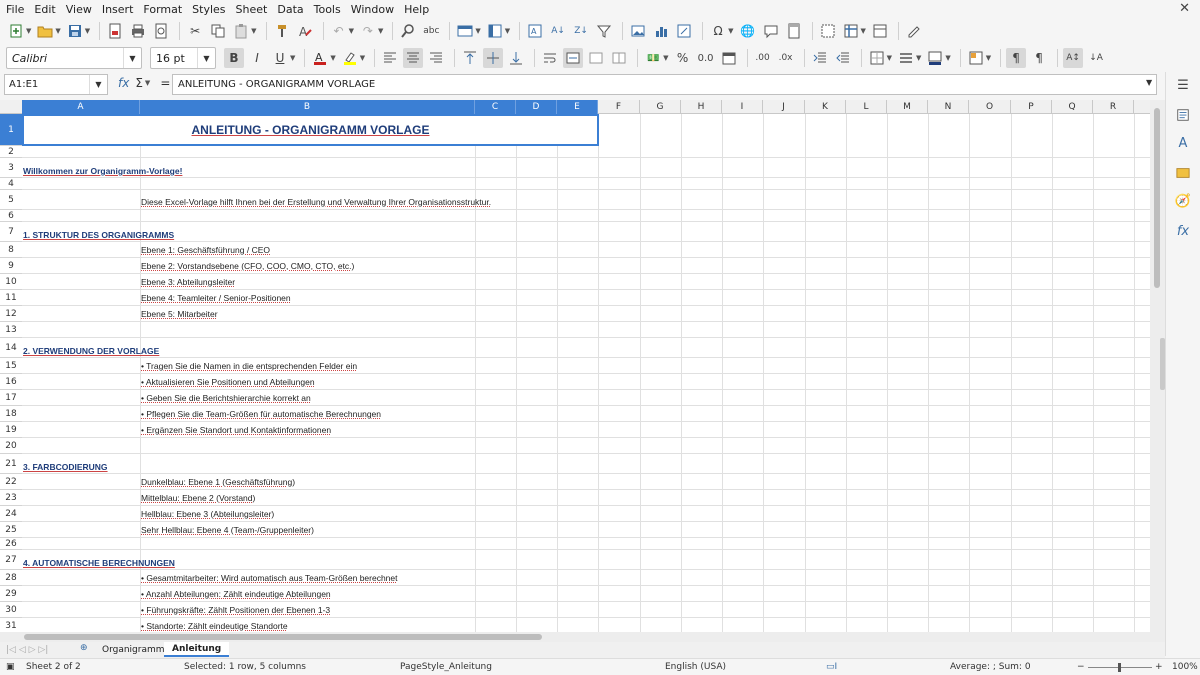 The image size is (1200, 675). What do you see at coordinates (11, 446) in the screenshot?
I see `row-header: 20` at bounding box center [11, 446].